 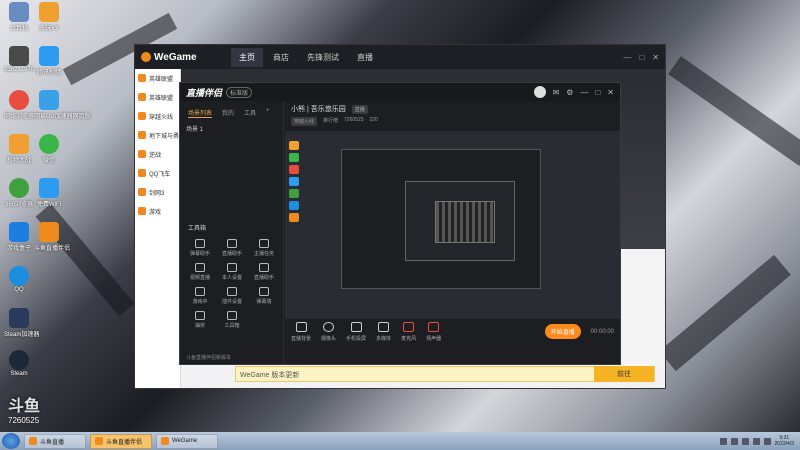 I want to click on desktop-icon: Steam加速器, so click(x=21, y=323).